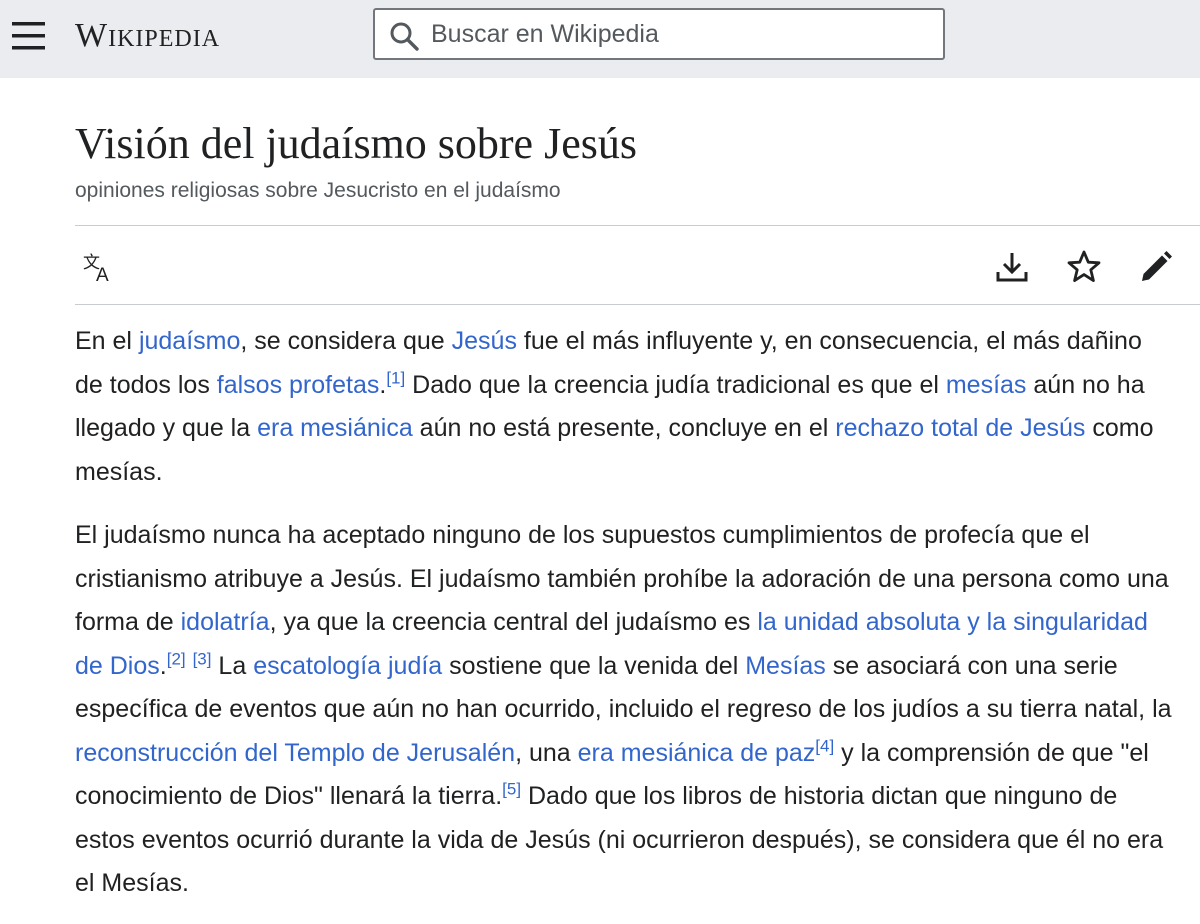 This screenshot has height=924, width=1200. I want to click on search-icon, so click(404, 36).